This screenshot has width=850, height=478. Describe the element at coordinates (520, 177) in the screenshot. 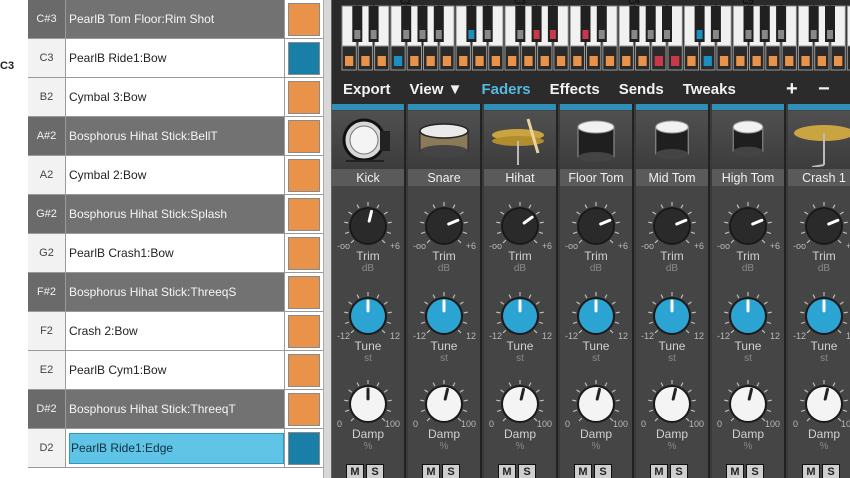

I see `channel-name: Hihat` at that location.